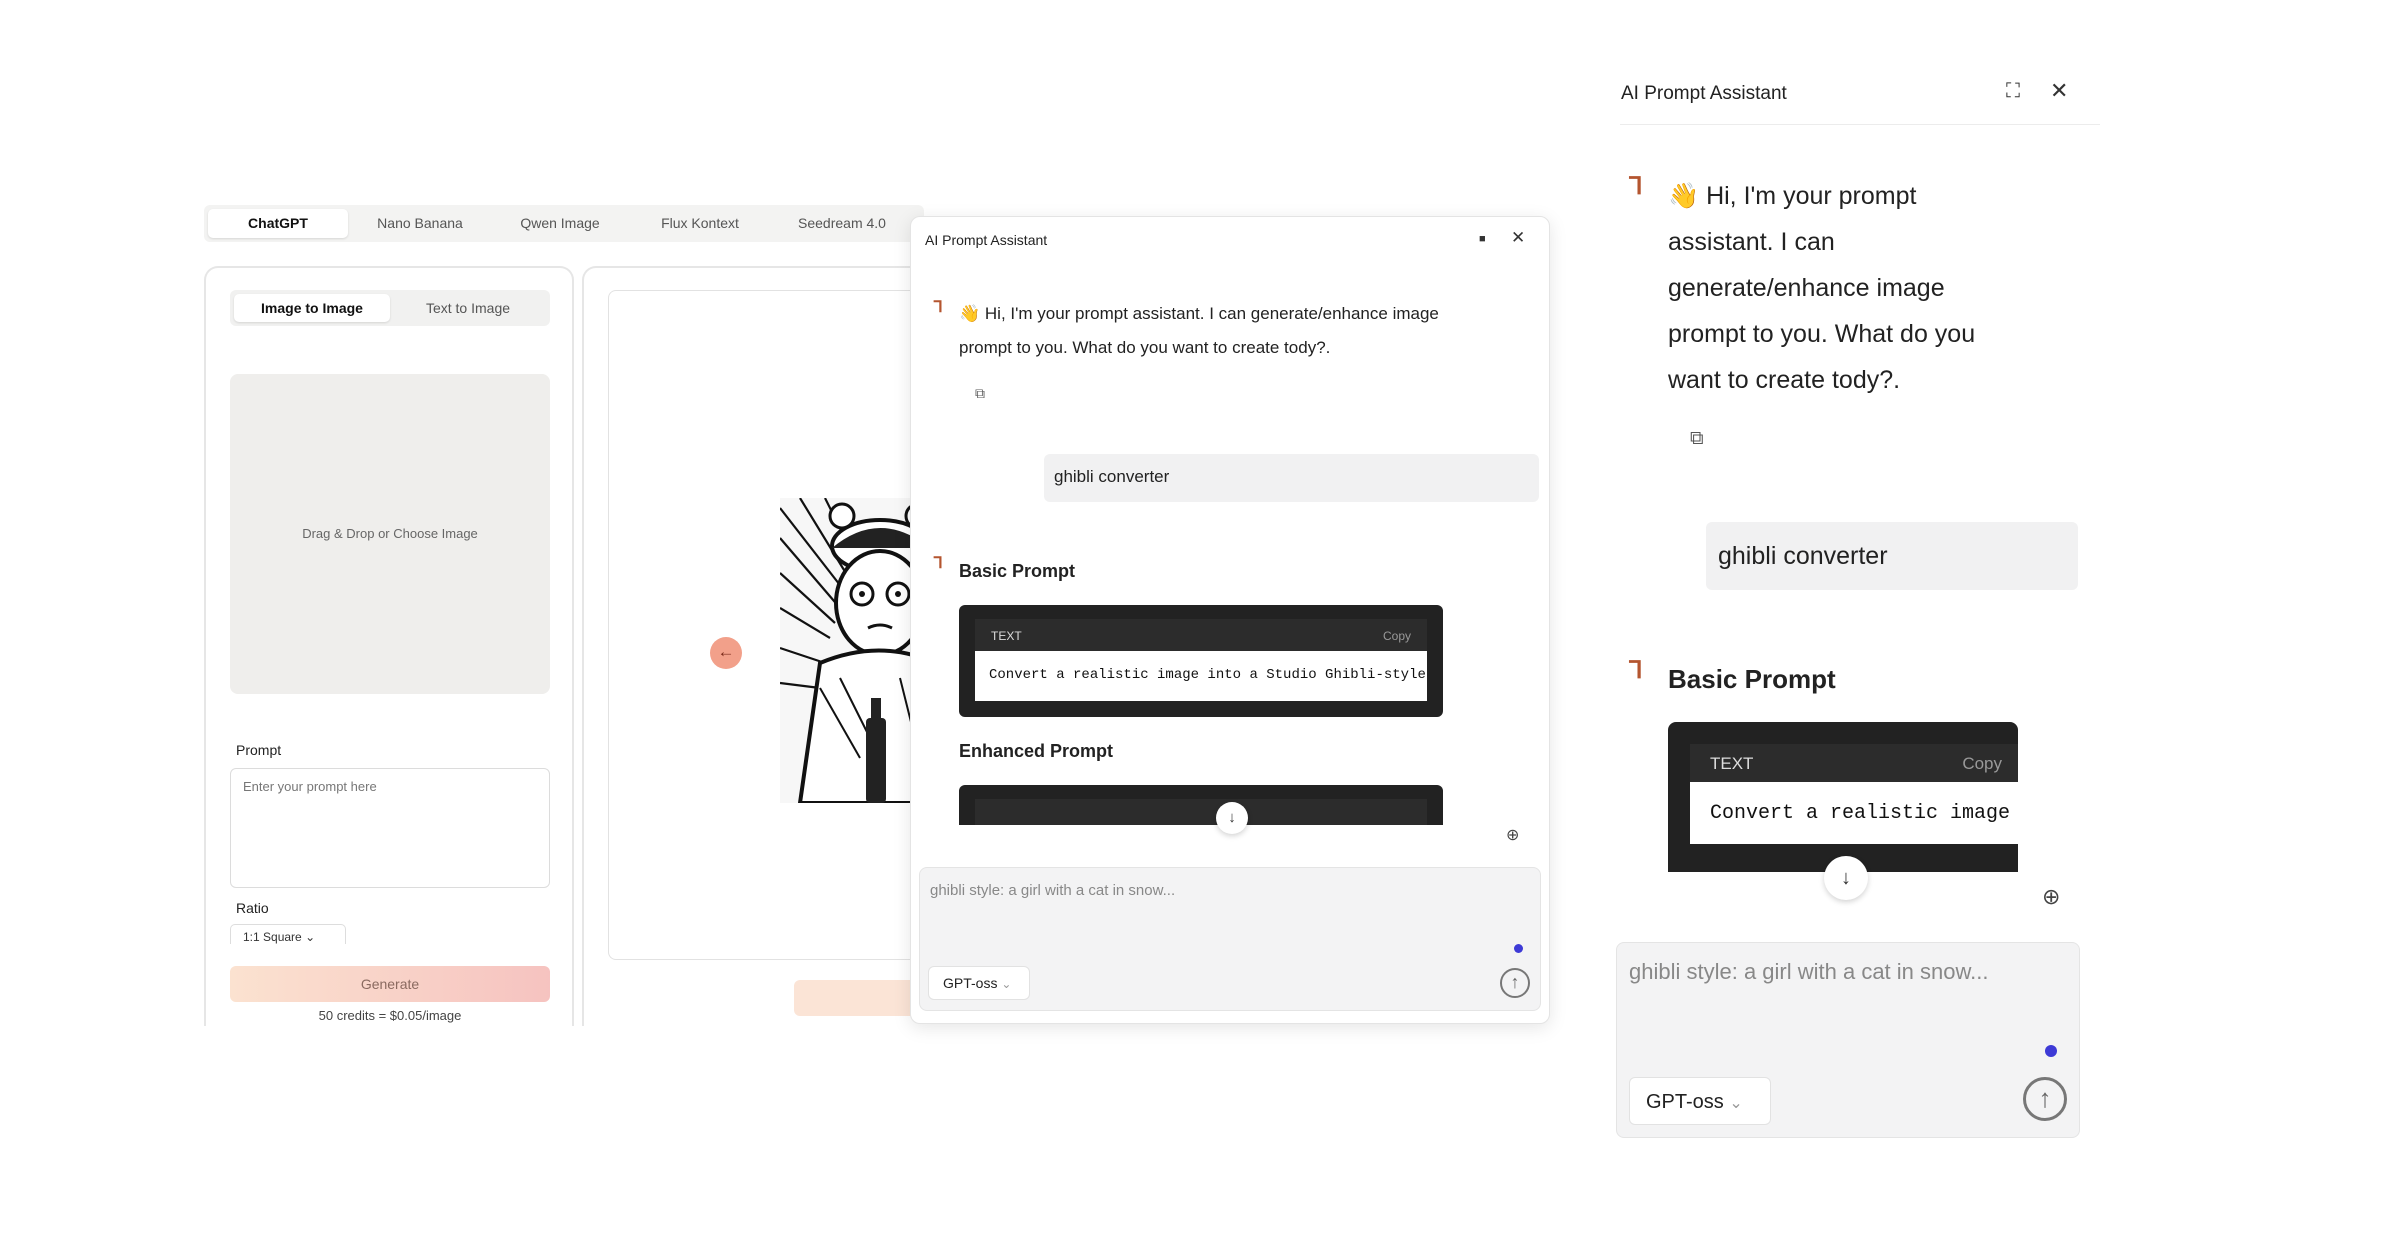 The width and height of the screenshot is (2400, 1260). Describe the element at coordinates (560, 223) in the screenshot. I see `tab-qwen-image: Qwen Image` at that location.